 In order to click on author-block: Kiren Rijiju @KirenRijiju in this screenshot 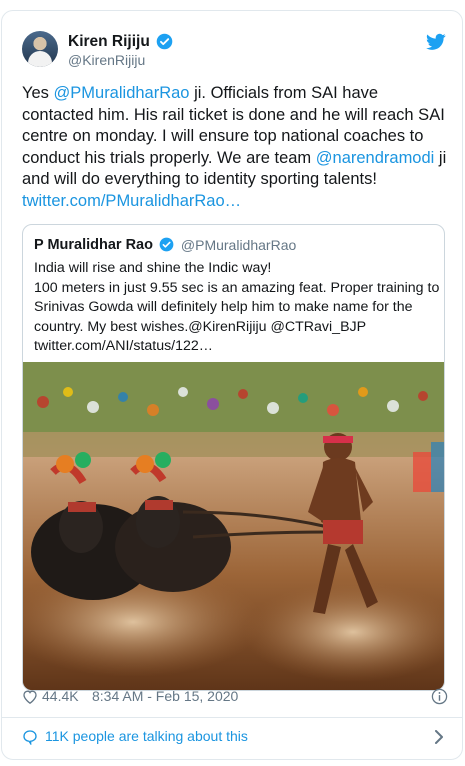, I will do `click(120, 50)`.